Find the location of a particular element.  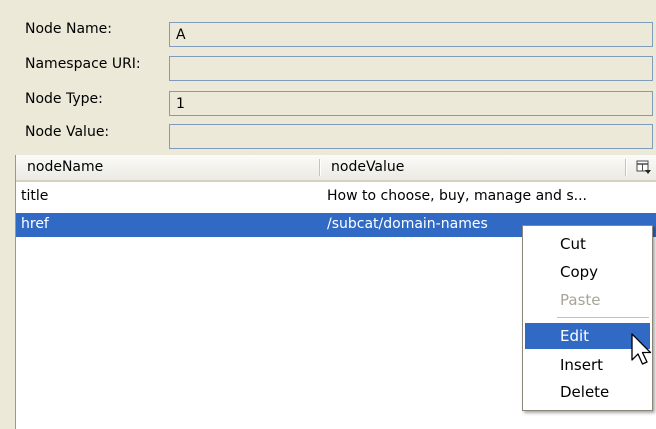

node-type-field: 1 is located at coordinates (411, 103).